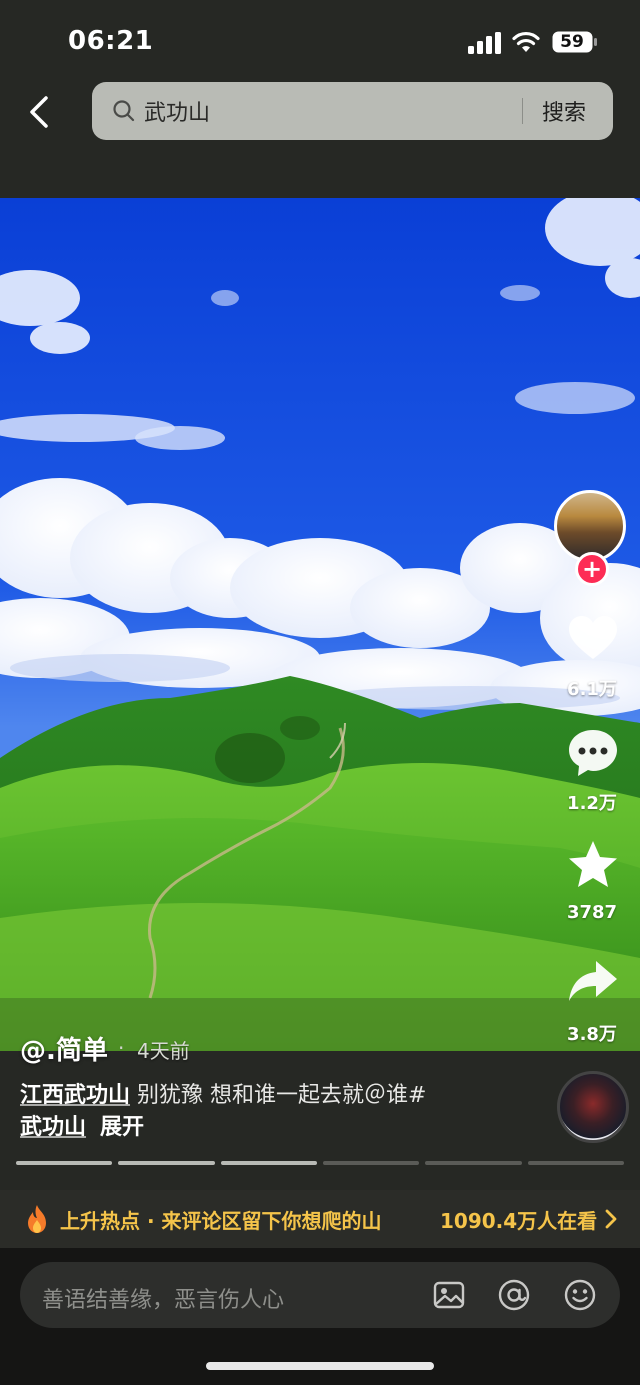 This screenshot has height=1385, width=640. I want to click on music-disc, so click(593, 1107).